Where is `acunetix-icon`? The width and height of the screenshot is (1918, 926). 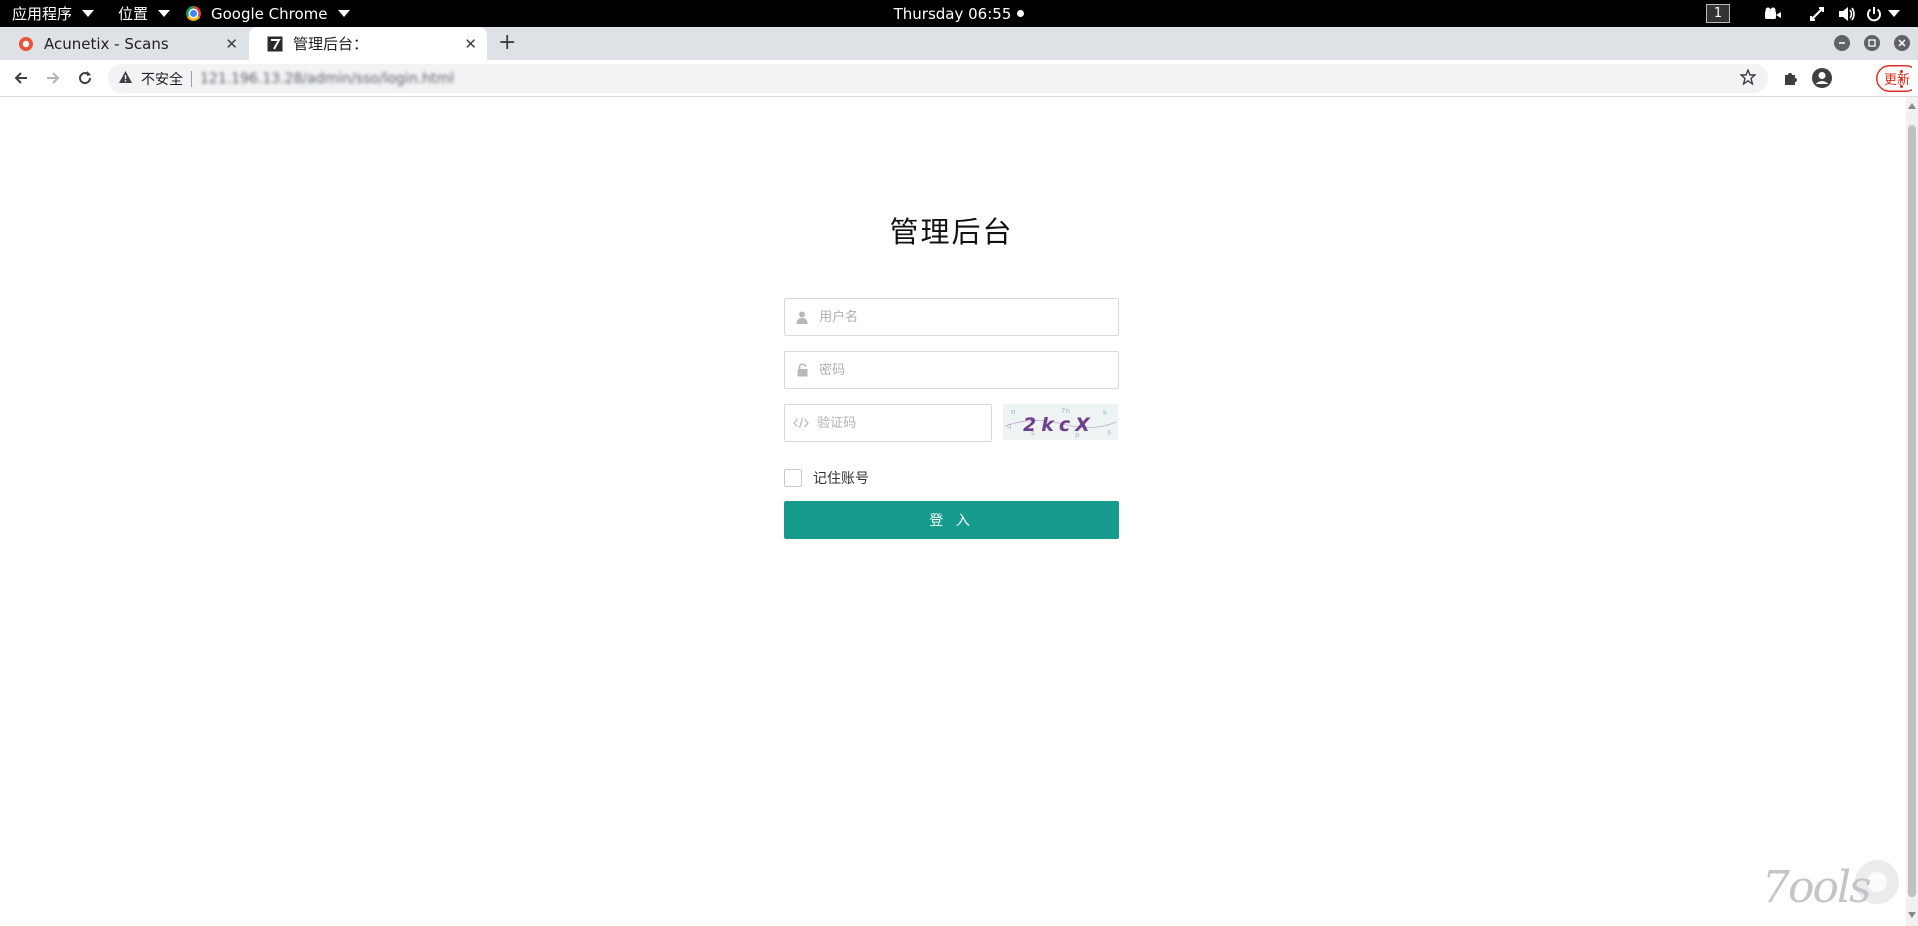
acunetix-icon is located at coordinates (26, 44).